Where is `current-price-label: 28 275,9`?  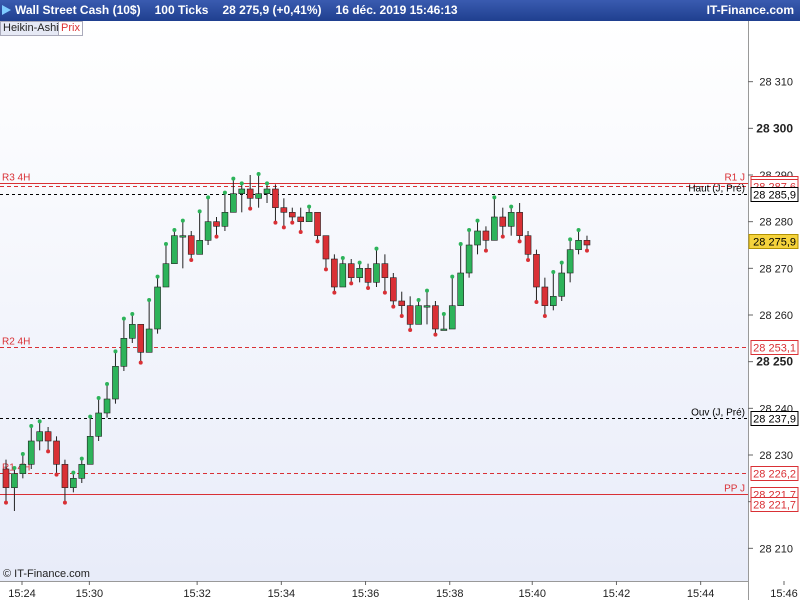 current-price-label: 28 275,9 is located at coordinates (774, 243).